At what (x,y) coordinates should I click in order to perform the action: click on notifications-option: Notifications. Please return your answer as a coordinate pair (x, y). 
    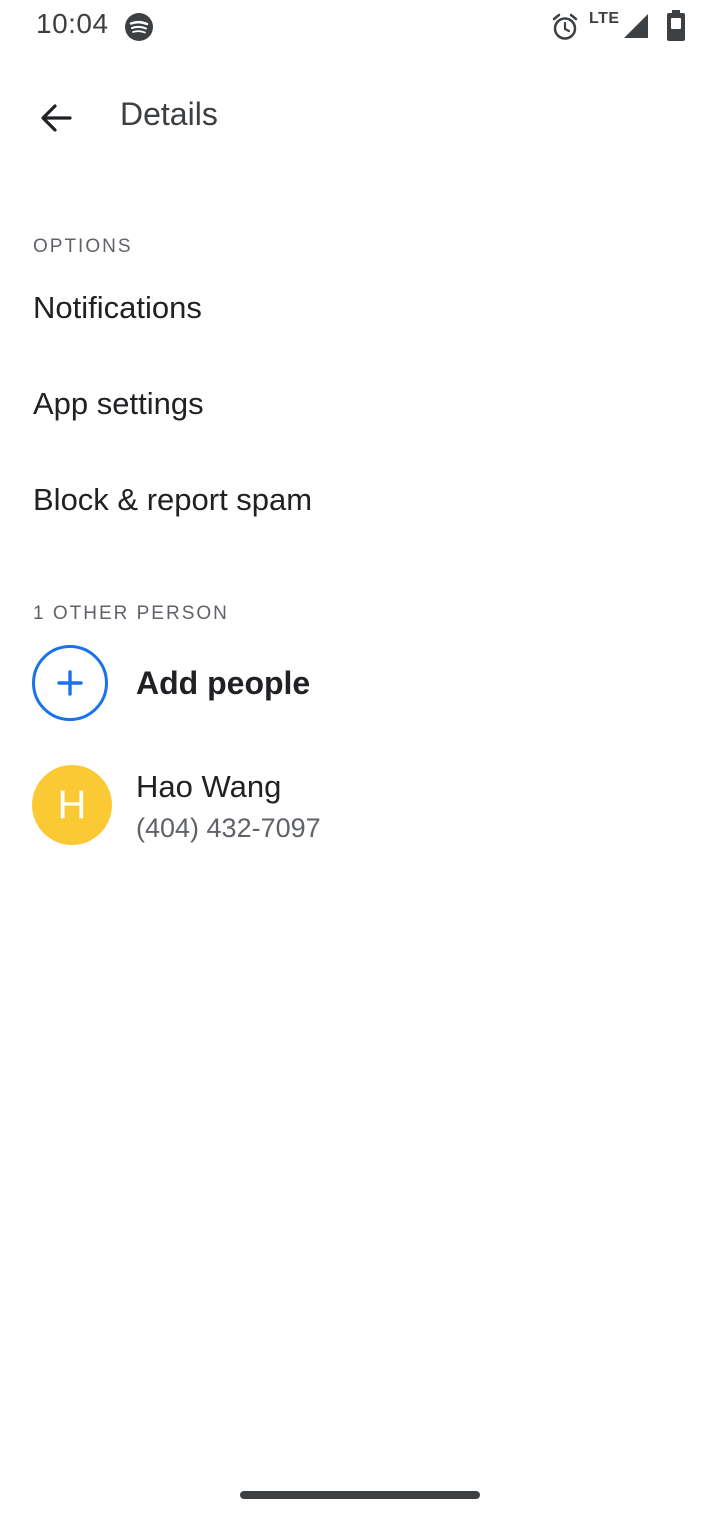
    Looking at the image, I should click on (360, 310).